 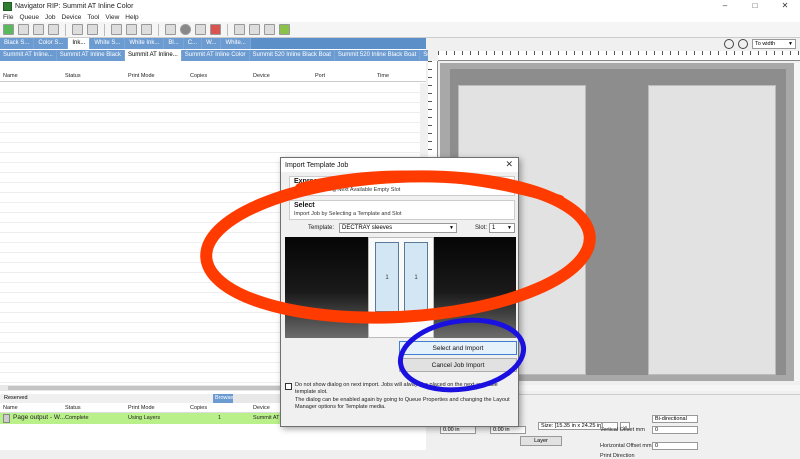 I want to click on column-time: Time, so click(x=383, y=76).